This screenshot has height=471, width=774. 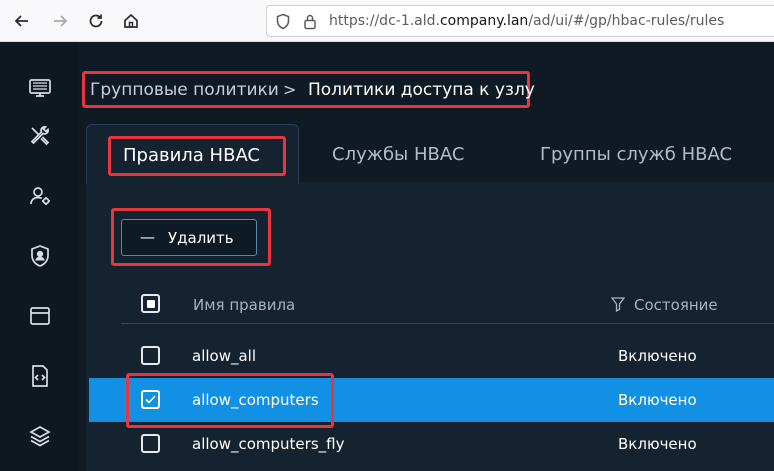 I want to click on shield-icon, so click(x=283, y=23).